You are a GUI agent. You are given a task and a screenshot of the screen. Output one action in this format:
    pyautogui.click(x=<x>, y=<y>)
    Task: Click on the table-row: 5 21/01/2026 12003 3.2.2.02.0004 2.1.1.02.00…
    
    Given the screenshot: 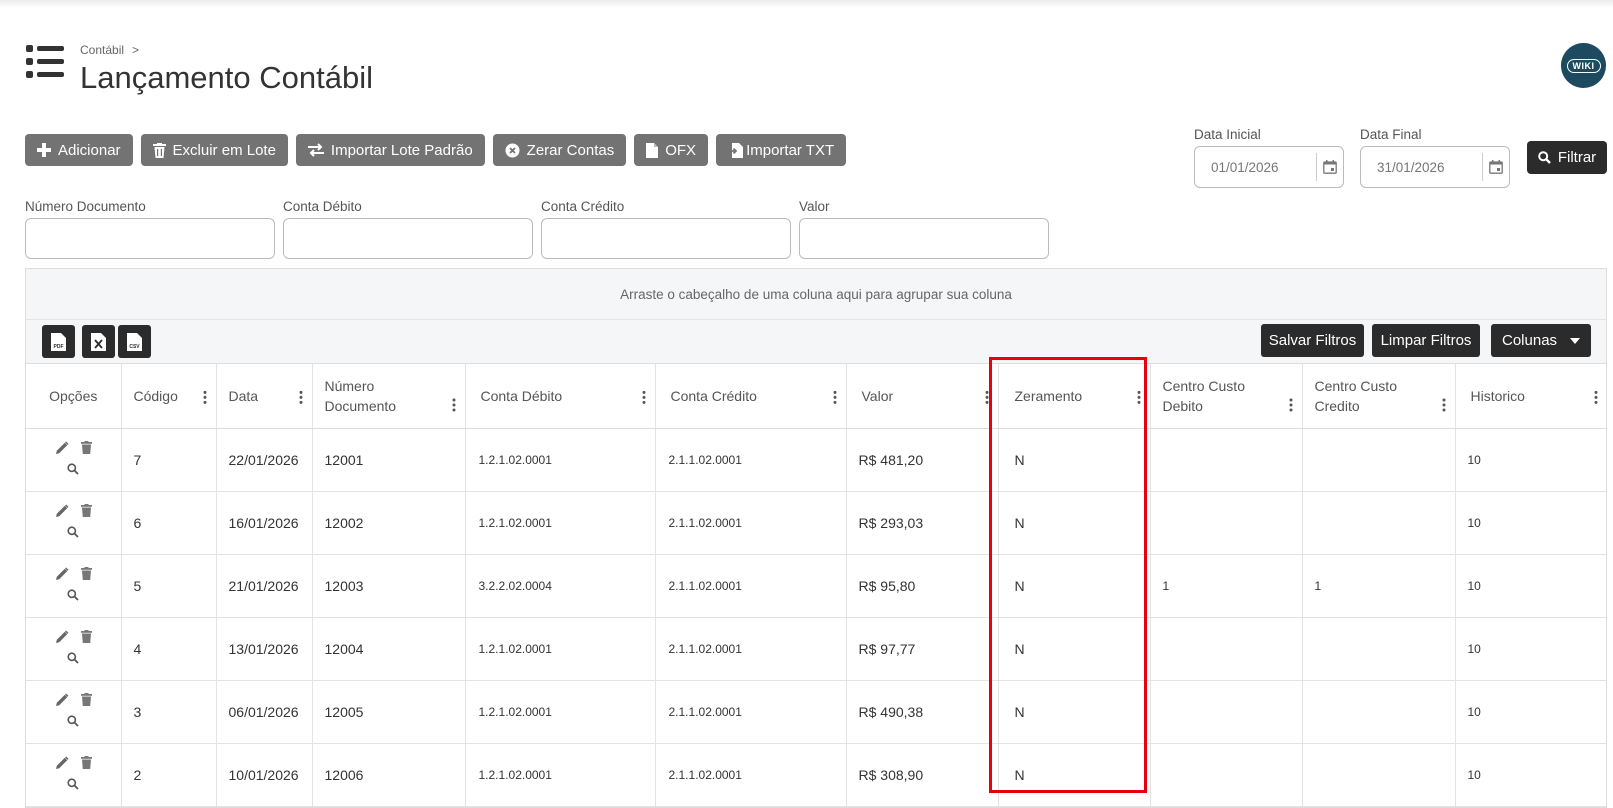 What is the action you would take?
    pyautogui.click(x=816, y=586)
    